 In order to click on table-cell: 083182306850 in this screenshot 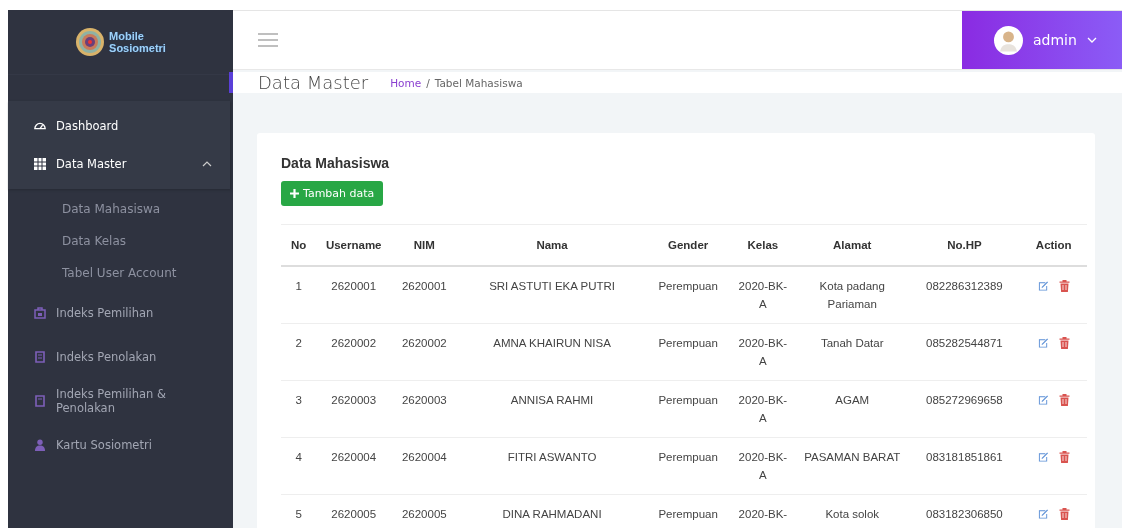, I will do `click(964, 511)`.